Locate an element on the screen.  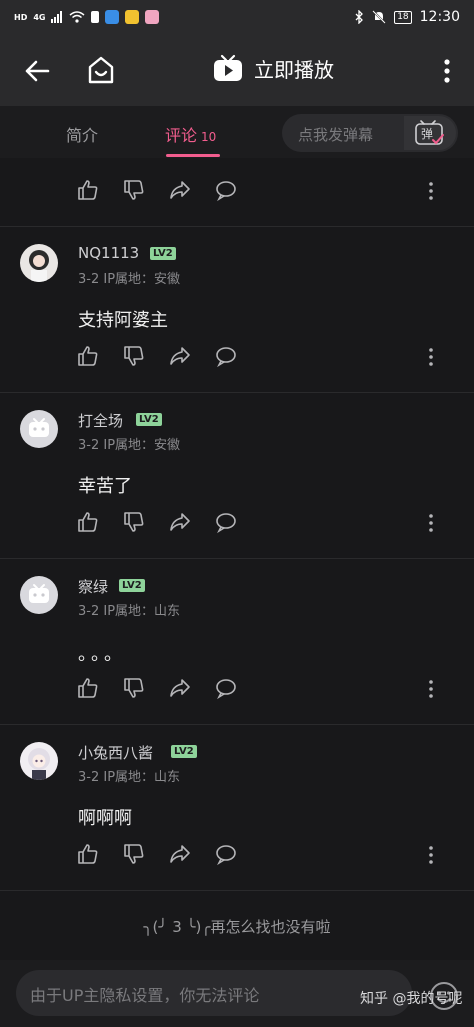
status-time: 12:30 is located at coordinates (439, 17).